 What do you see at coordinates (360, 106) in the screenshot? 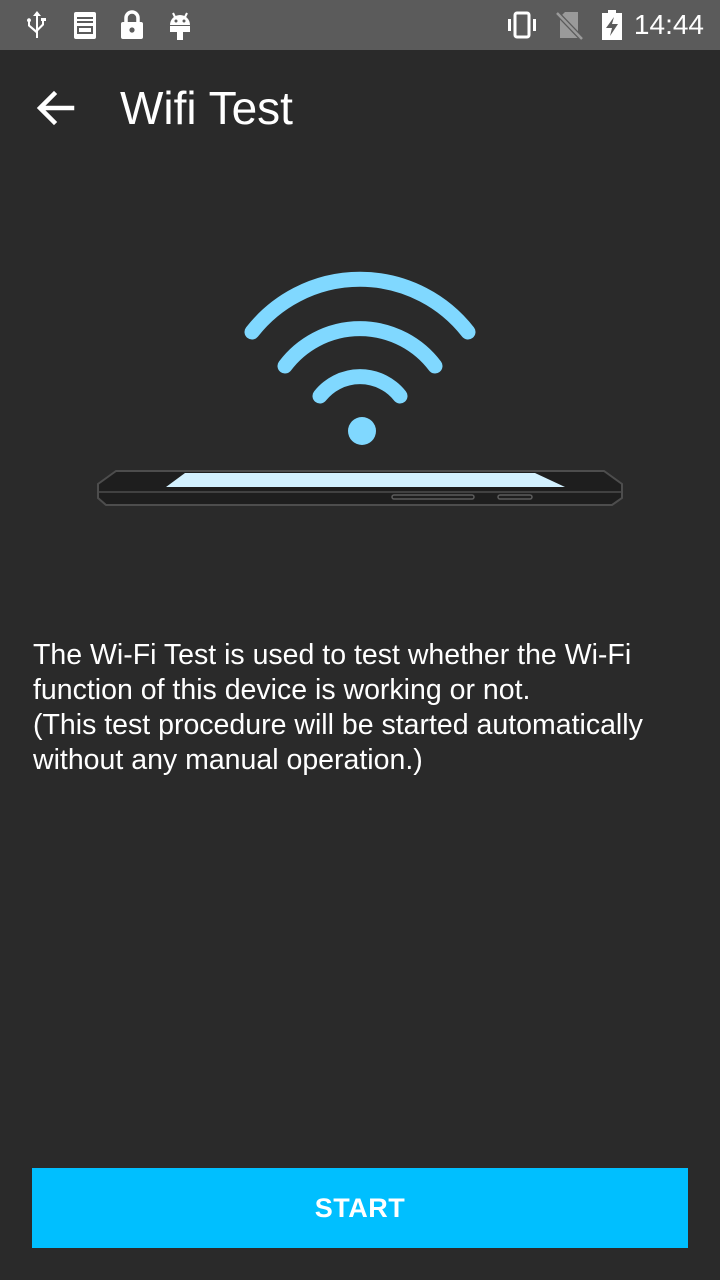
I see `toolbar: Wifi Test` at bounding box center [360, 106].